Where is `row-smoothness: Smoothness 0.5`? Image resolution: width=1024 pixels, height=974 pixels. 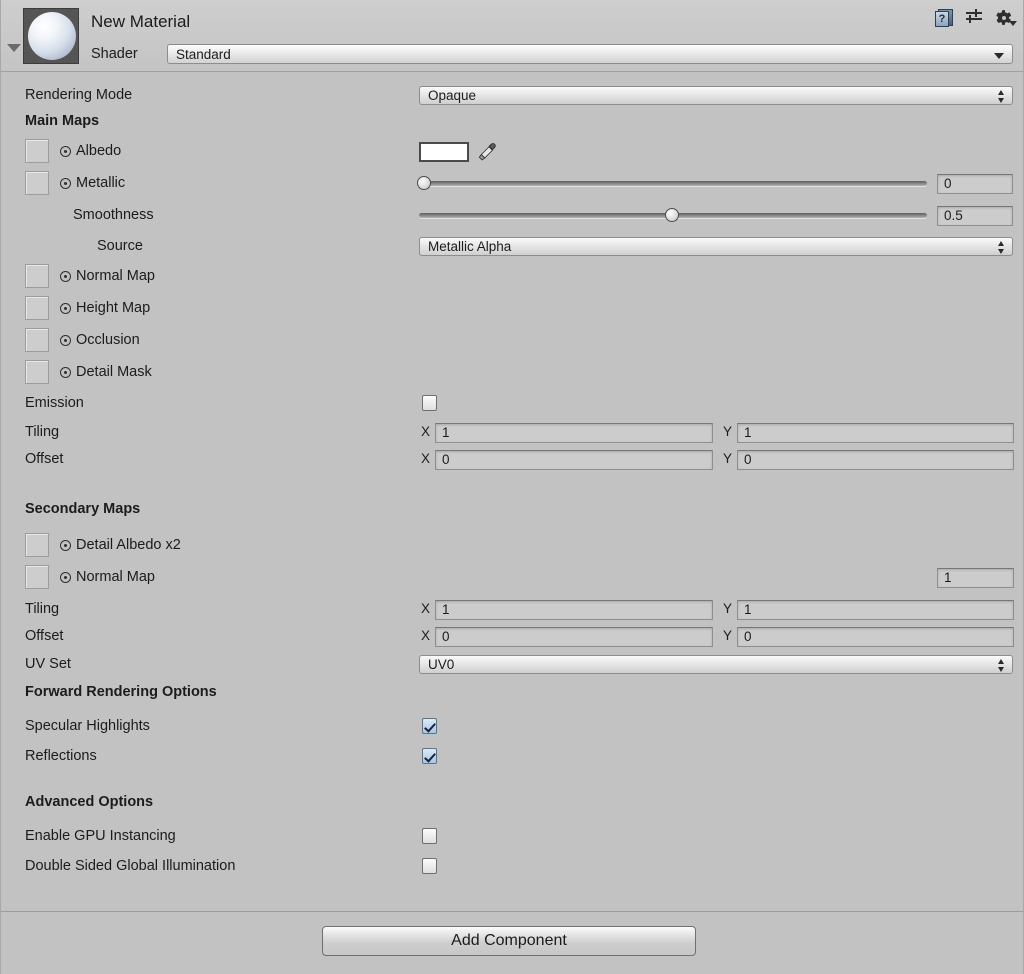
row-smoothness: Smoothness 0.5 is located at coordinates (512, 218).